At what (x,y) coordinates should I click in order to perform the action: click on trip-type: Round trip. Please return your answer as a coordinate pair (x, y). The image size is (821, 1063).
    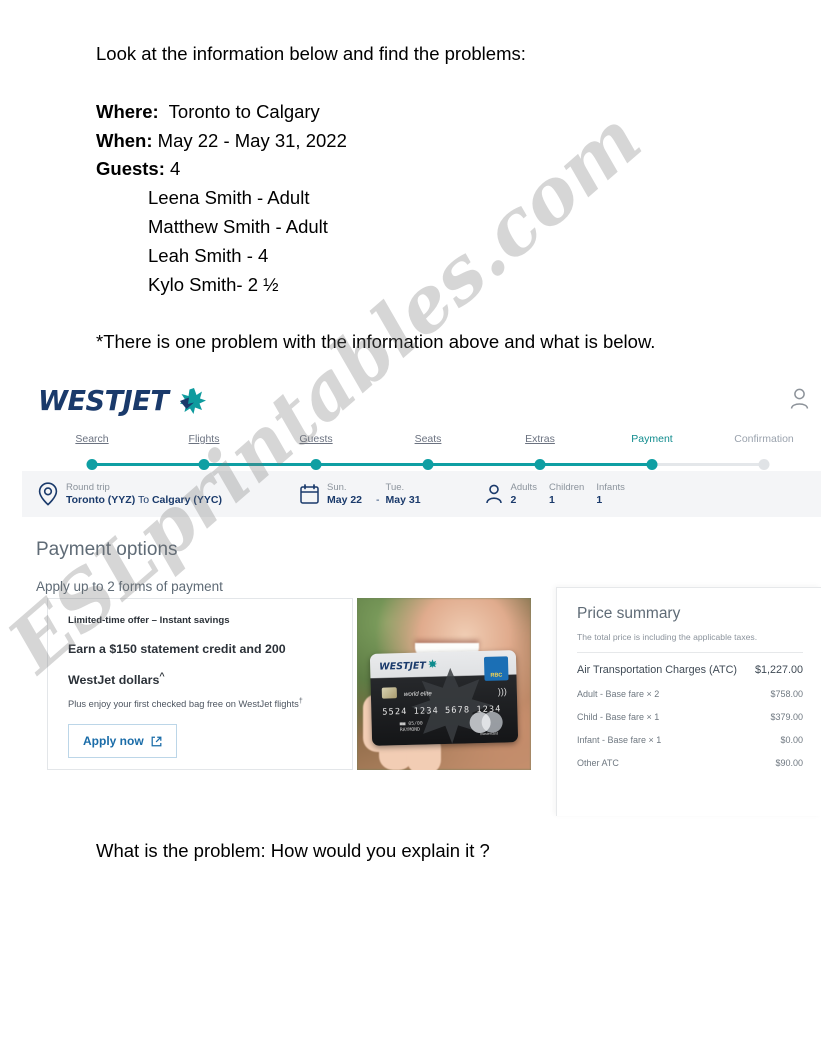
    Looking at the image, I should click on (88, 487).